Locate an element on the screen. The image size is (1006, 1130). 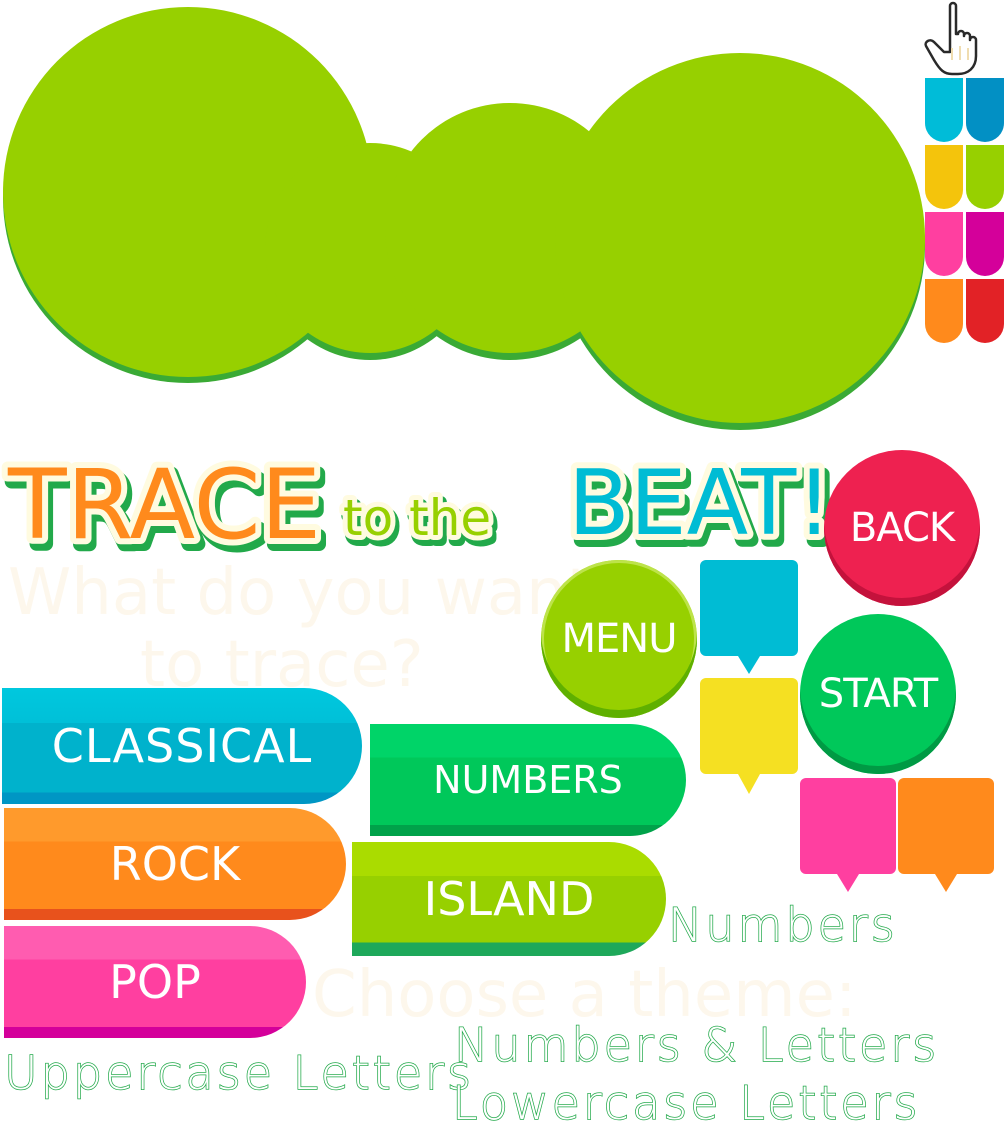
theme-pop-label: POP is located at coordinates (155, 982).